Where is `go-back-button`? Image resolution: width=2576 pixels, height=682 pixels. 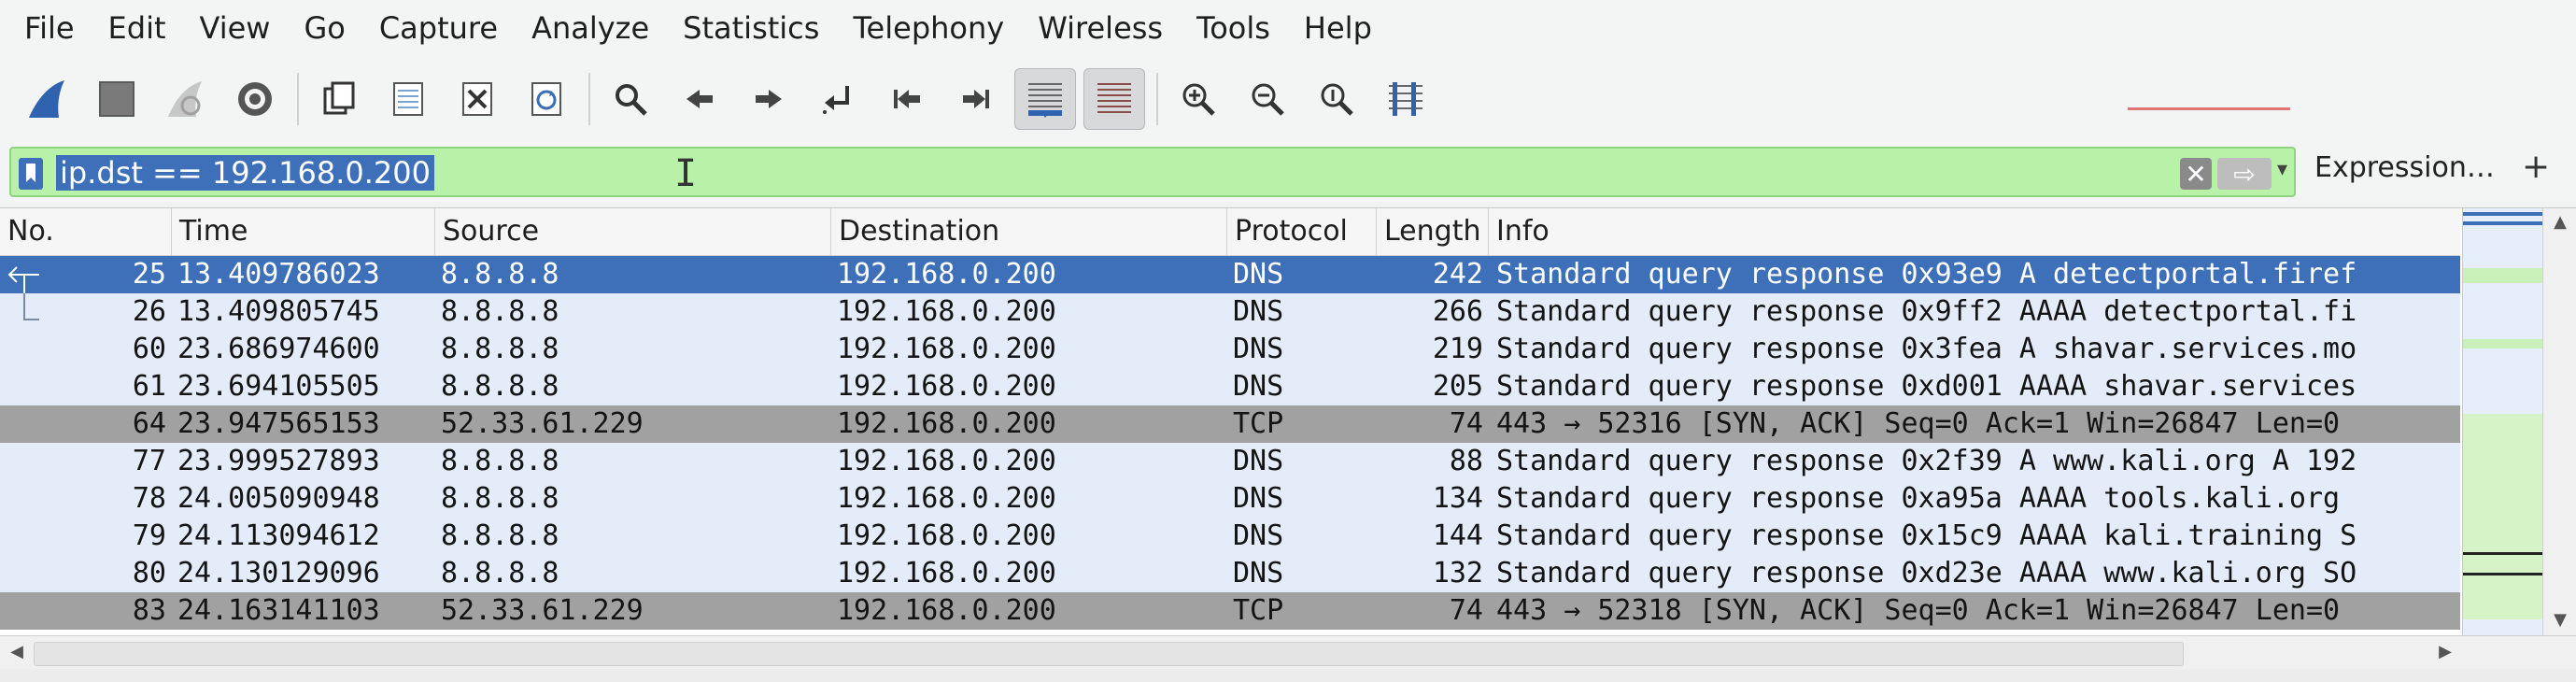 go-back-button is located at coordinates (699, 99).